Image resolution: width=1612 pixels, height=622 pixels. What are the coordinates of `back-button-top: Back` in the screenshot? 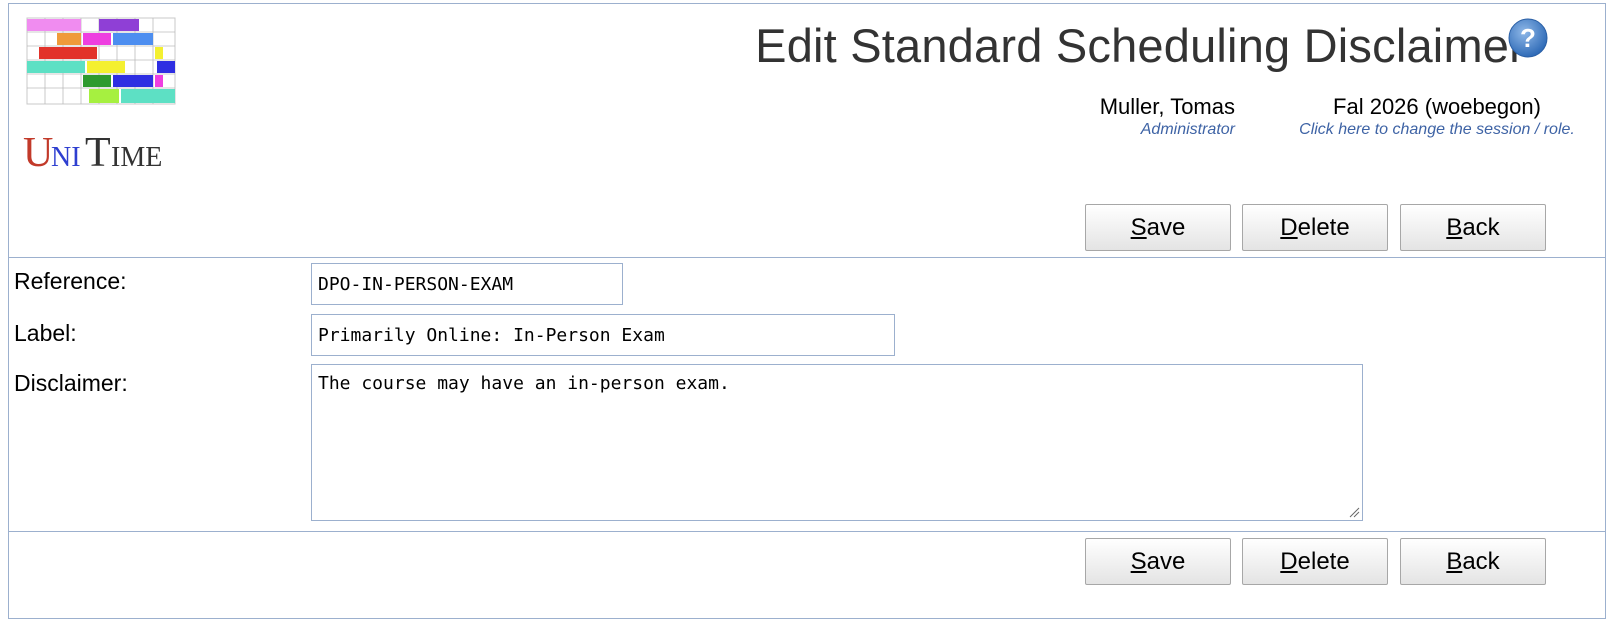 It's located at (1473, 227).